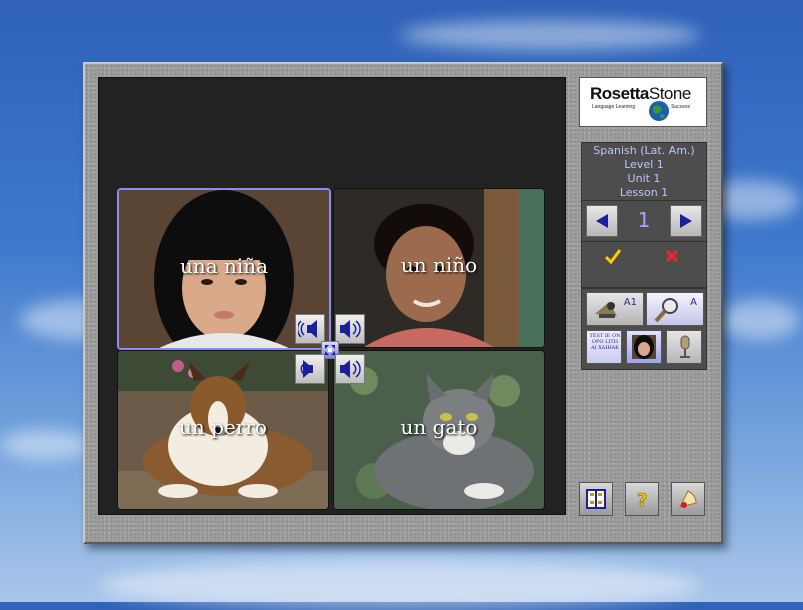  I want to click on page-number: 1, so click(644, 220).